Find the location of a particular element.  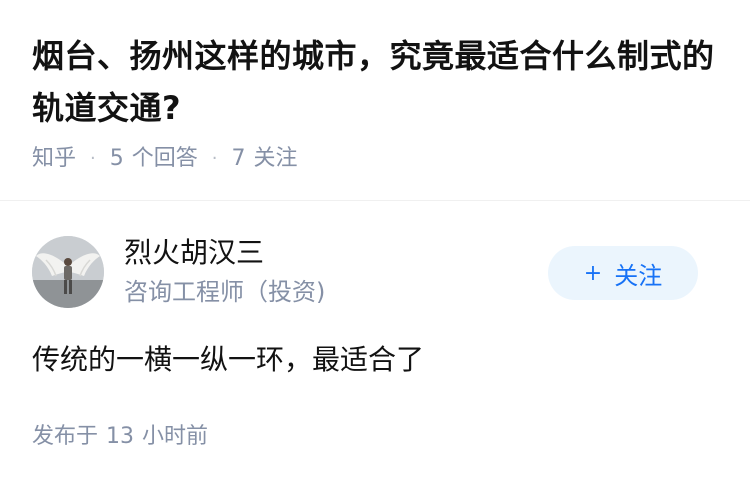

time-unit: 小时前 is located at coordinates (175, 436).